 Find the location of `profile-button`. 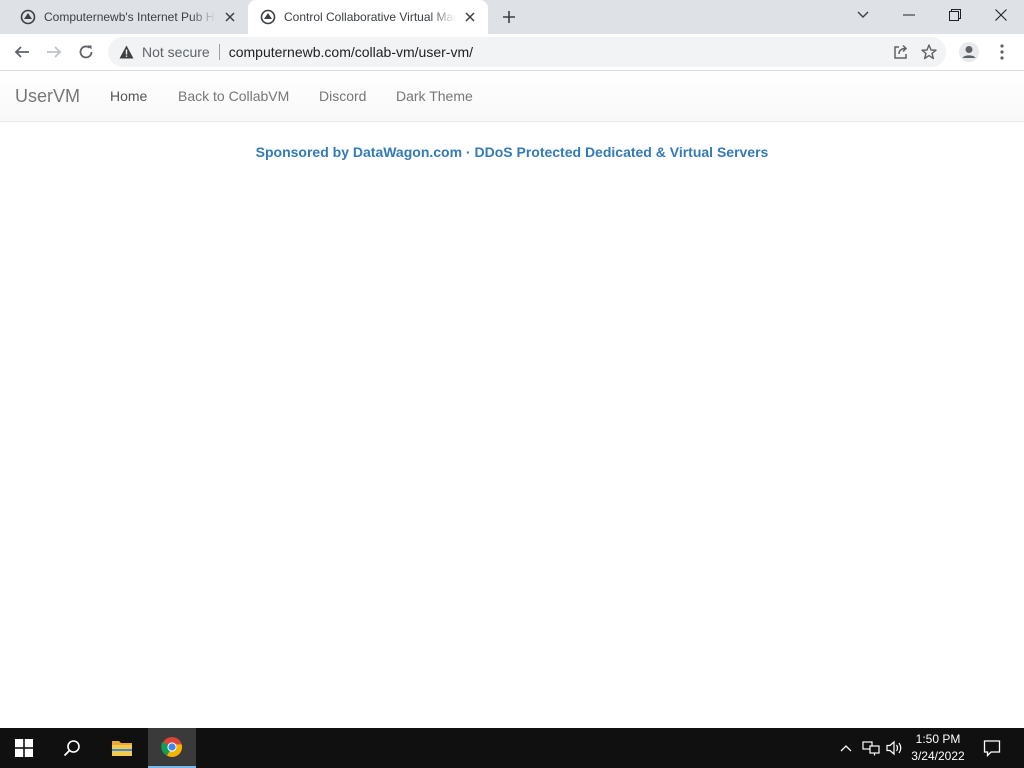

profile-button is located at coordinates (969, 52).